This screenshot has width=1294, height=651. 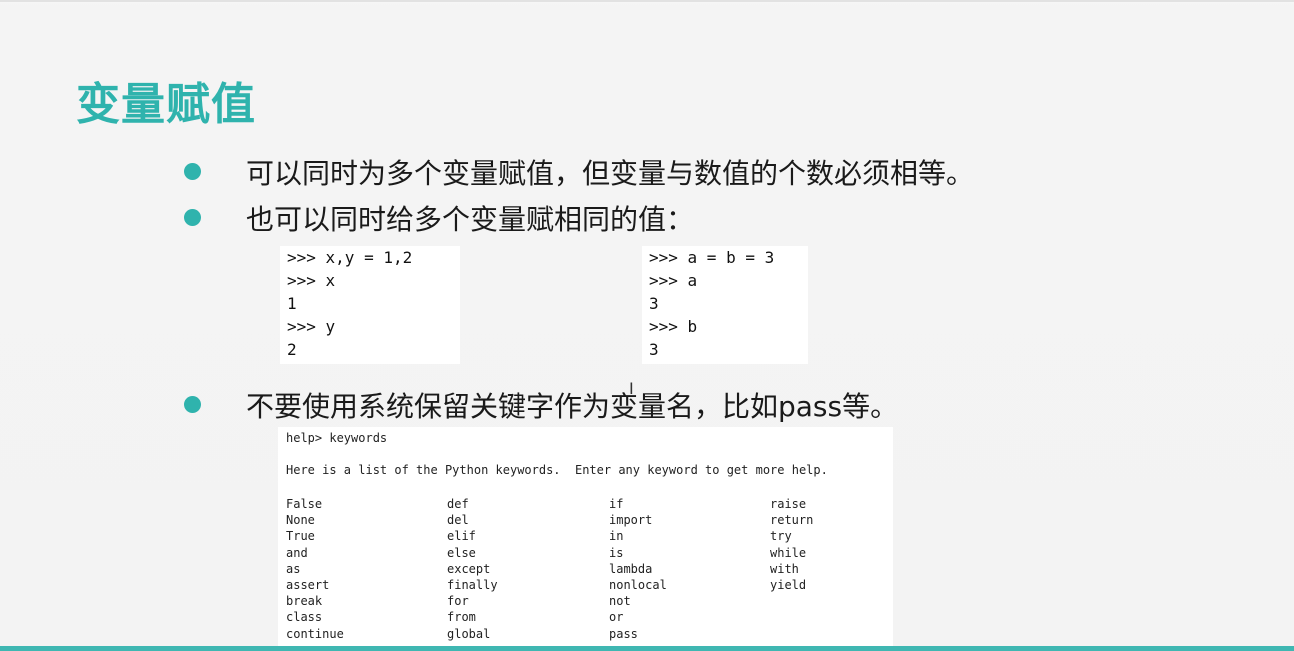 What do you see at coordinates (461, 552) in the screenshot?
I see `keyword-item: else` at bounding box center [461, 552].